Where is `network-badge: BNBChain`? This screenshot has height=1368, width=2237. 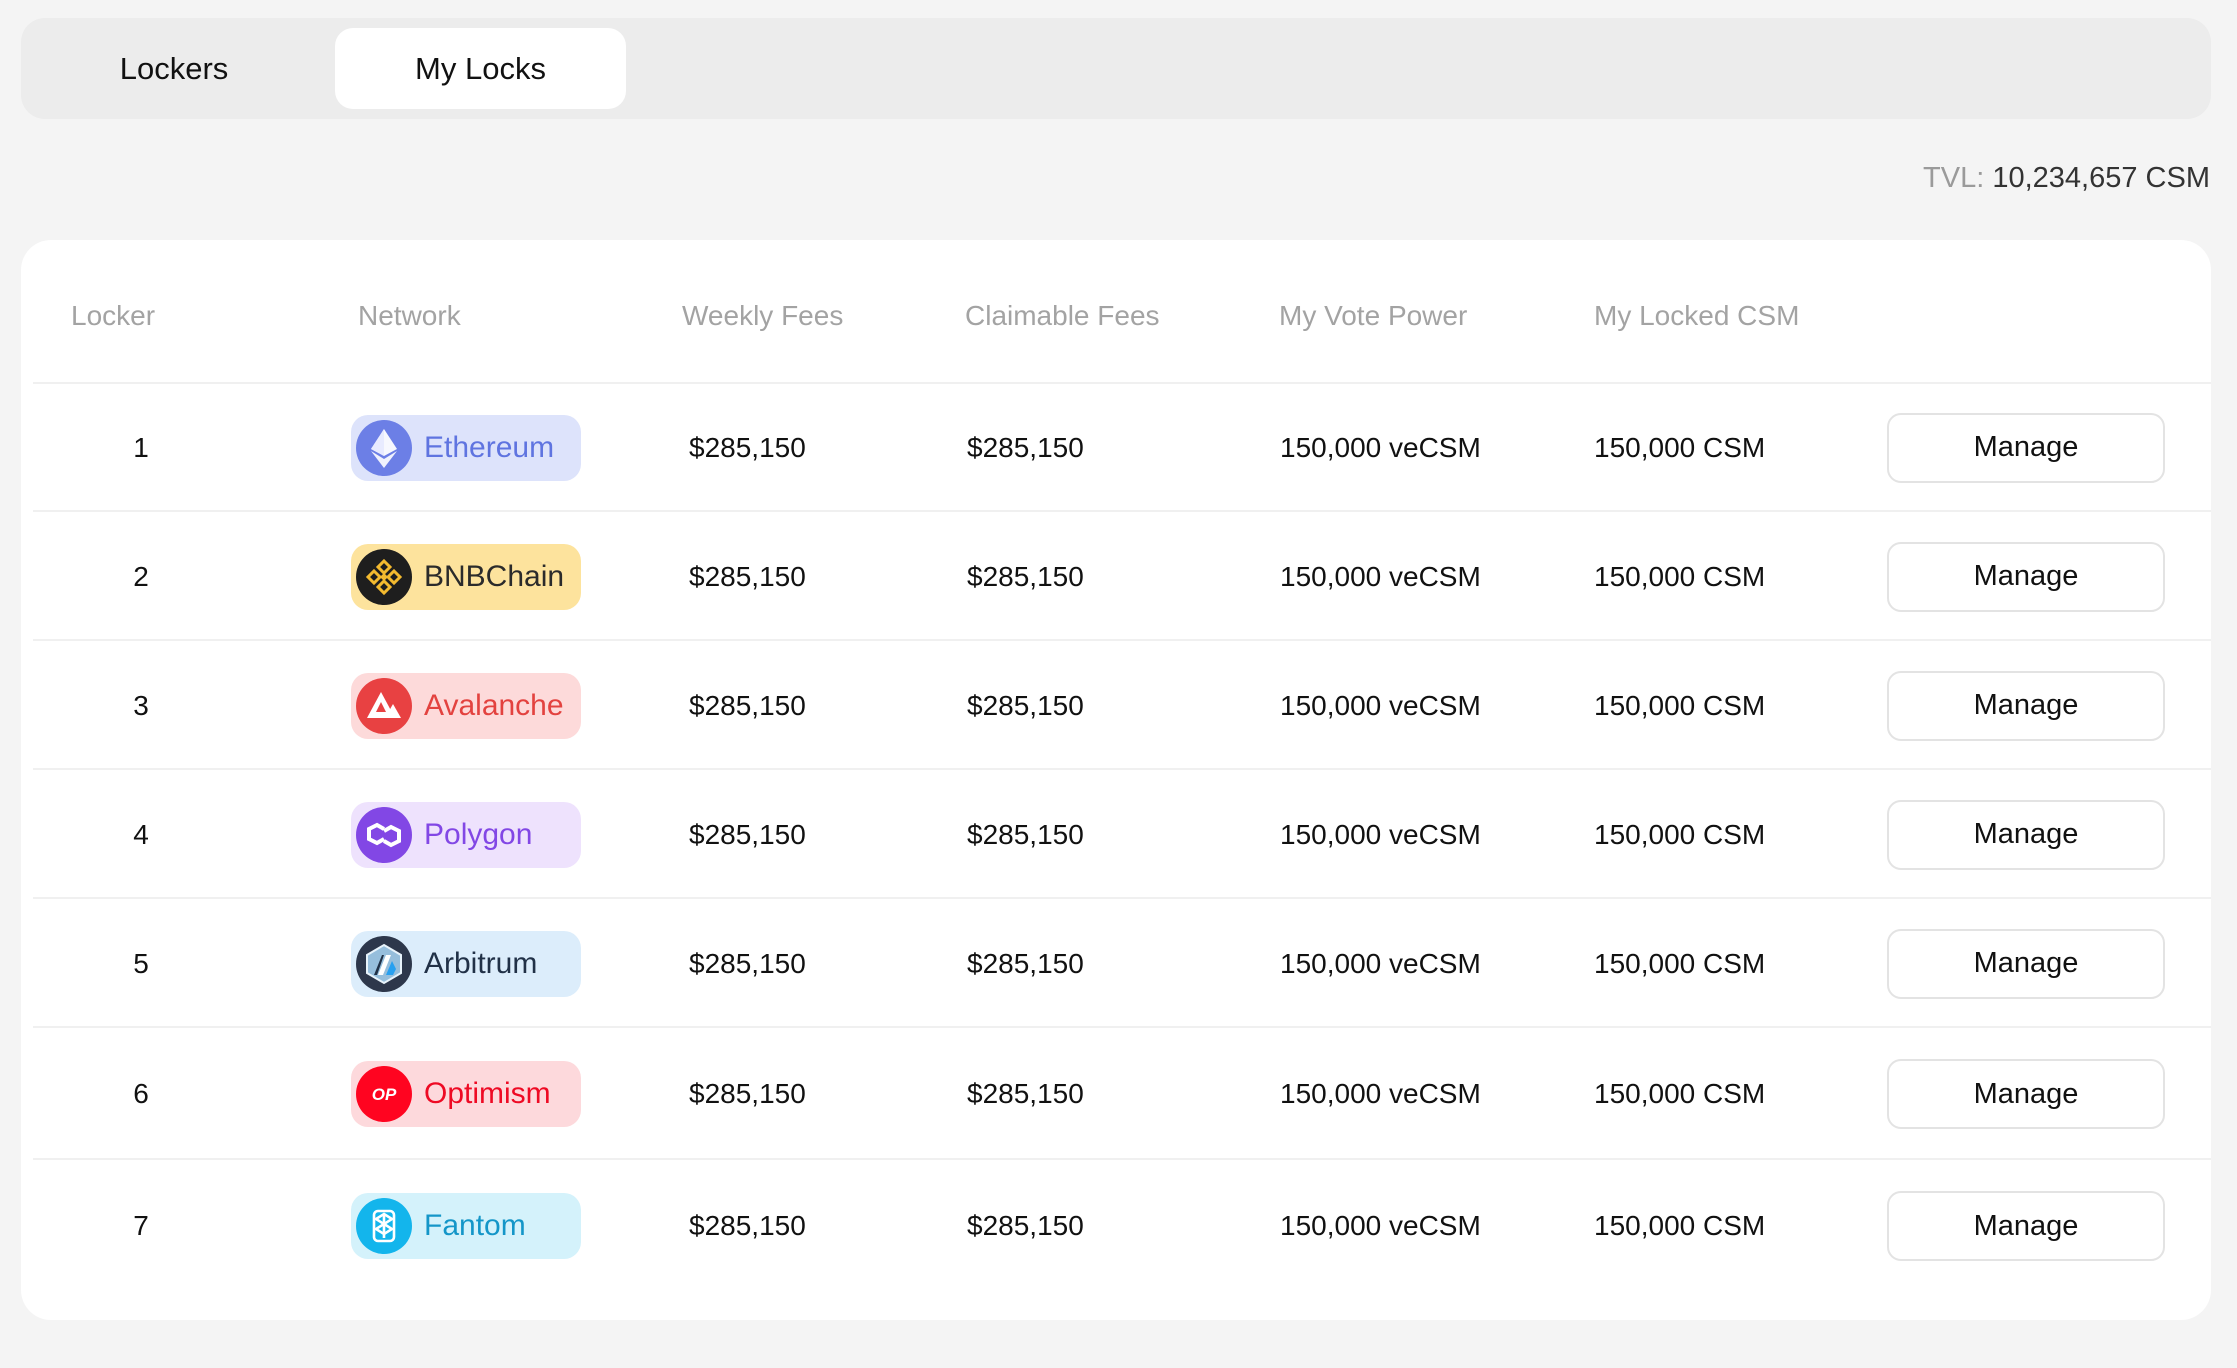 network-badge: BNBChain is located at coordinates (466, 576).